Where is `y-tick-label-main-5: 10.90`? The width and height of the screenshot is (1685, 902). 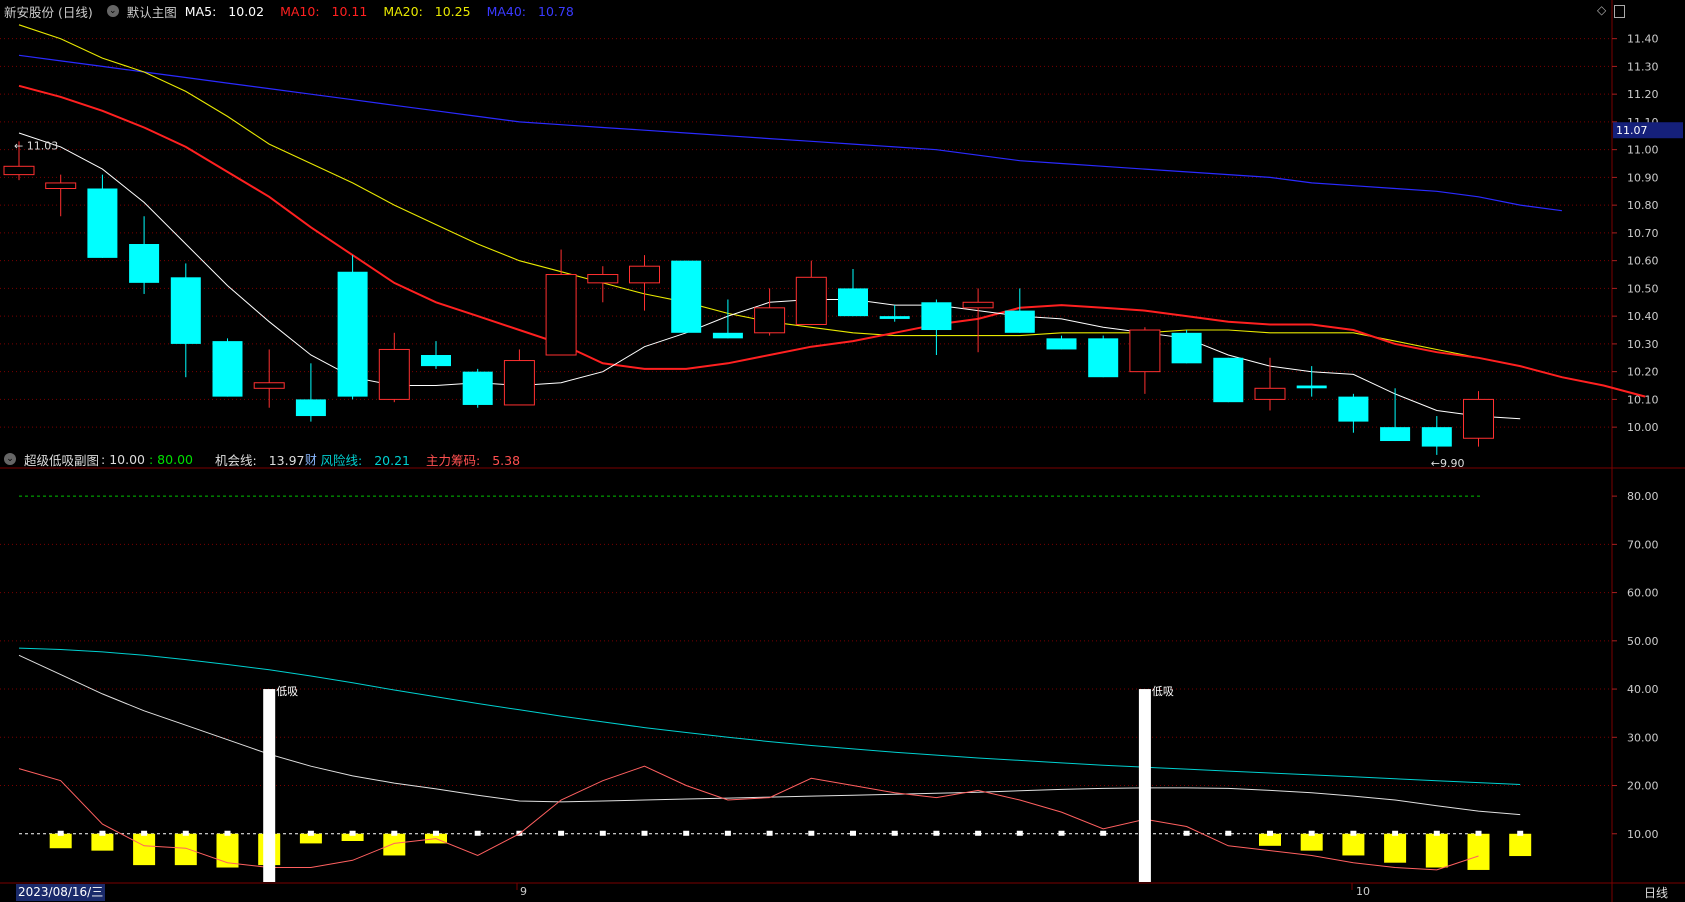 y-tick-label-main-5: 10.90 is located at coordinates (1643, 177).